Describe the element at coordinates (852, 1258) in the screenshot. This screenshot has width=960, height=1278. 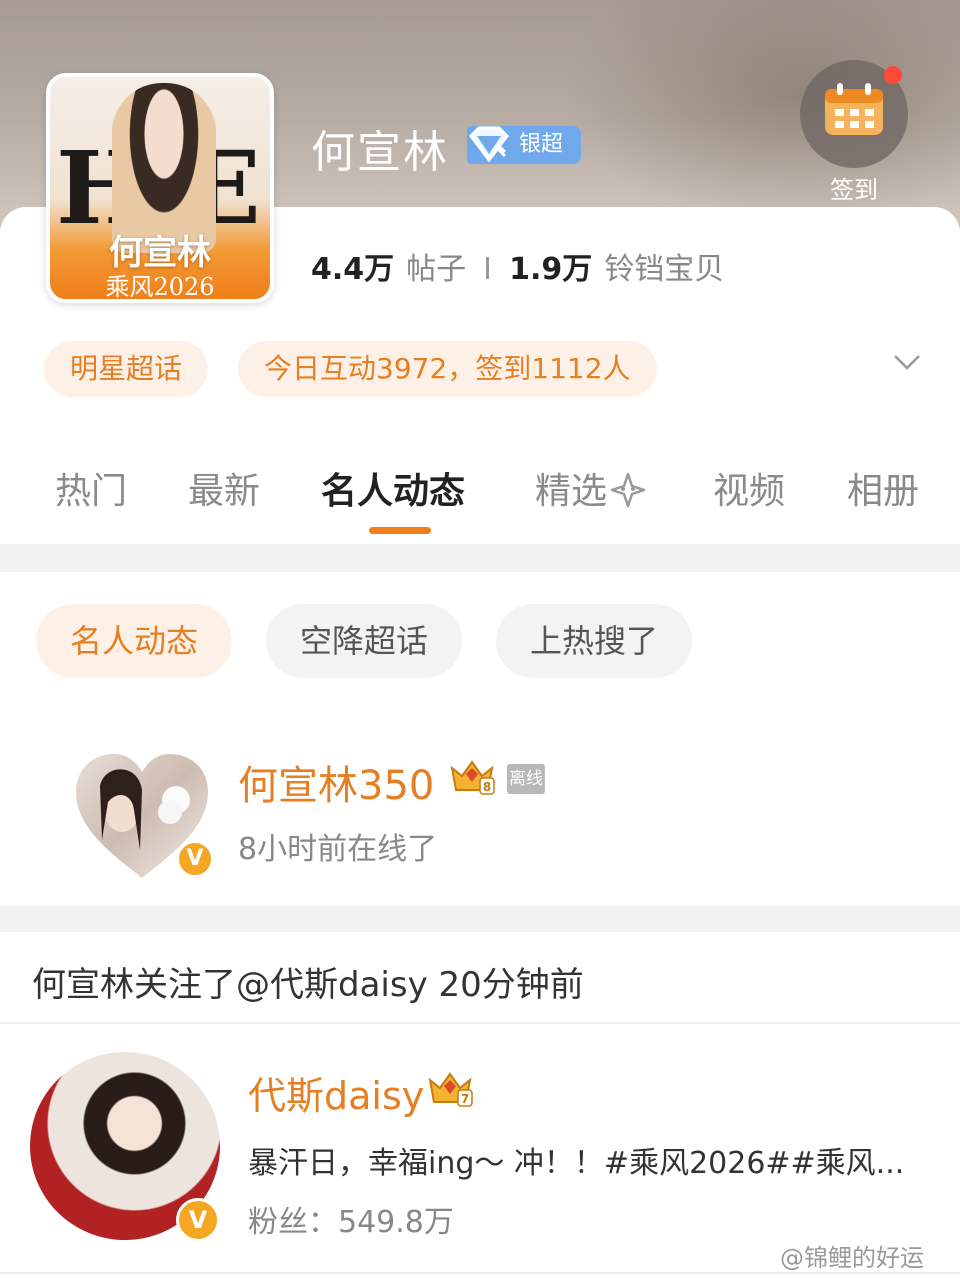
I see `watermark: @锦鲤的好运` at that location.